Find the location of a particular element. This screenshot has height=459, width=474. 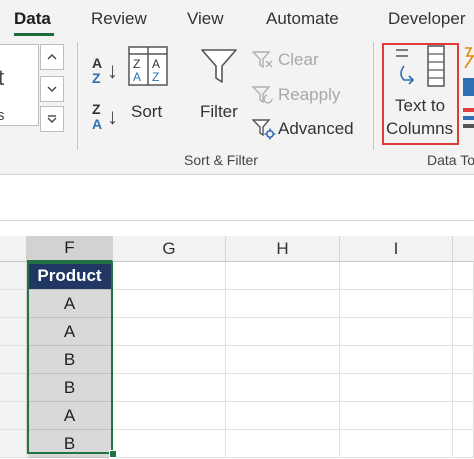

sort-za-letter-bottom: A is located at coordinates (97, 124).